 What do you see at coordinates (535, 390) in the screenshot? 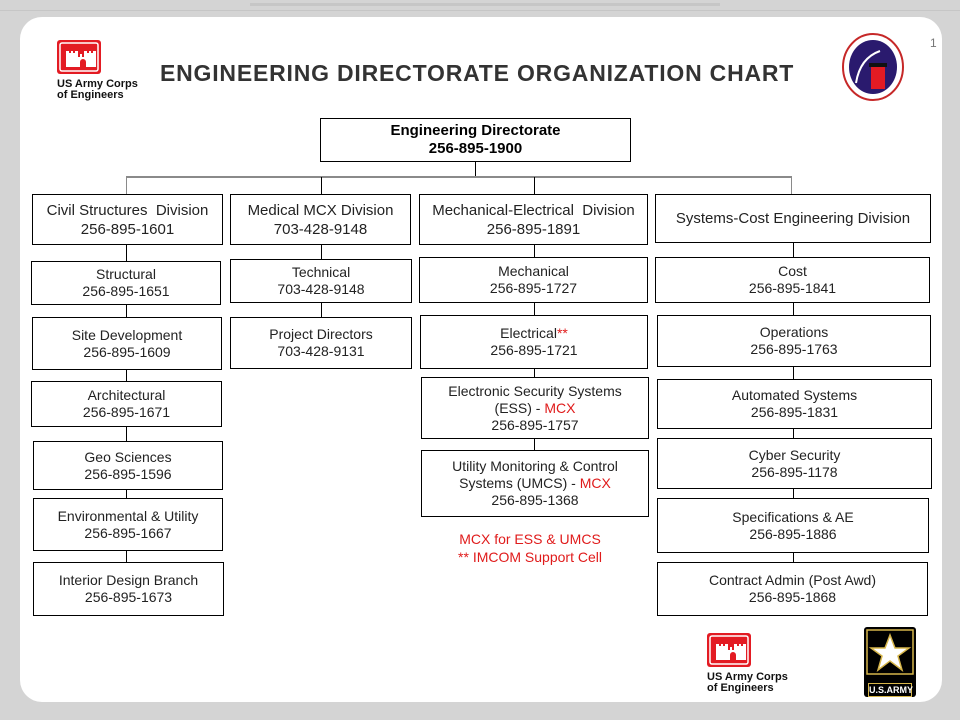
I see `box-title: Electronic Security Systems` at bounding box center [535, 390].